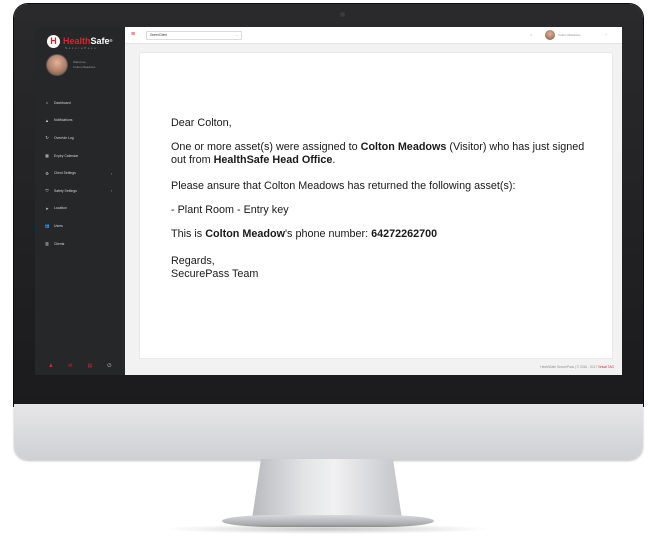 The height and width of the screenshot is (537, 651). Describe the element at coordinates (63, 120) in the screenshot. I see `sidebar-item-label: Notifications` at that location.